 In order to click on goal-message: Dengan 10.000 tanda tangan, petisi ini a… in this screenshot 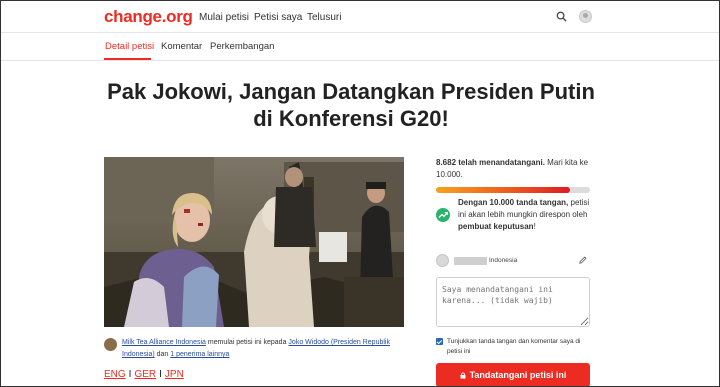, I will do `click(527, 215)`.